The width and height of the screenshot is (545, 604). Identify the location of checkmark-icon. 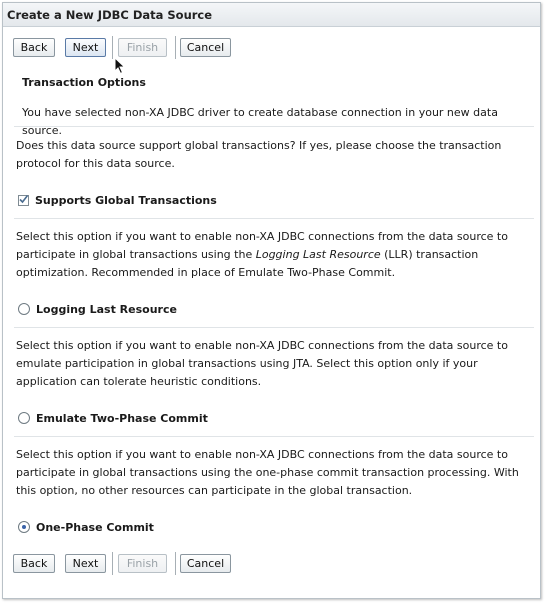
(24, 198).